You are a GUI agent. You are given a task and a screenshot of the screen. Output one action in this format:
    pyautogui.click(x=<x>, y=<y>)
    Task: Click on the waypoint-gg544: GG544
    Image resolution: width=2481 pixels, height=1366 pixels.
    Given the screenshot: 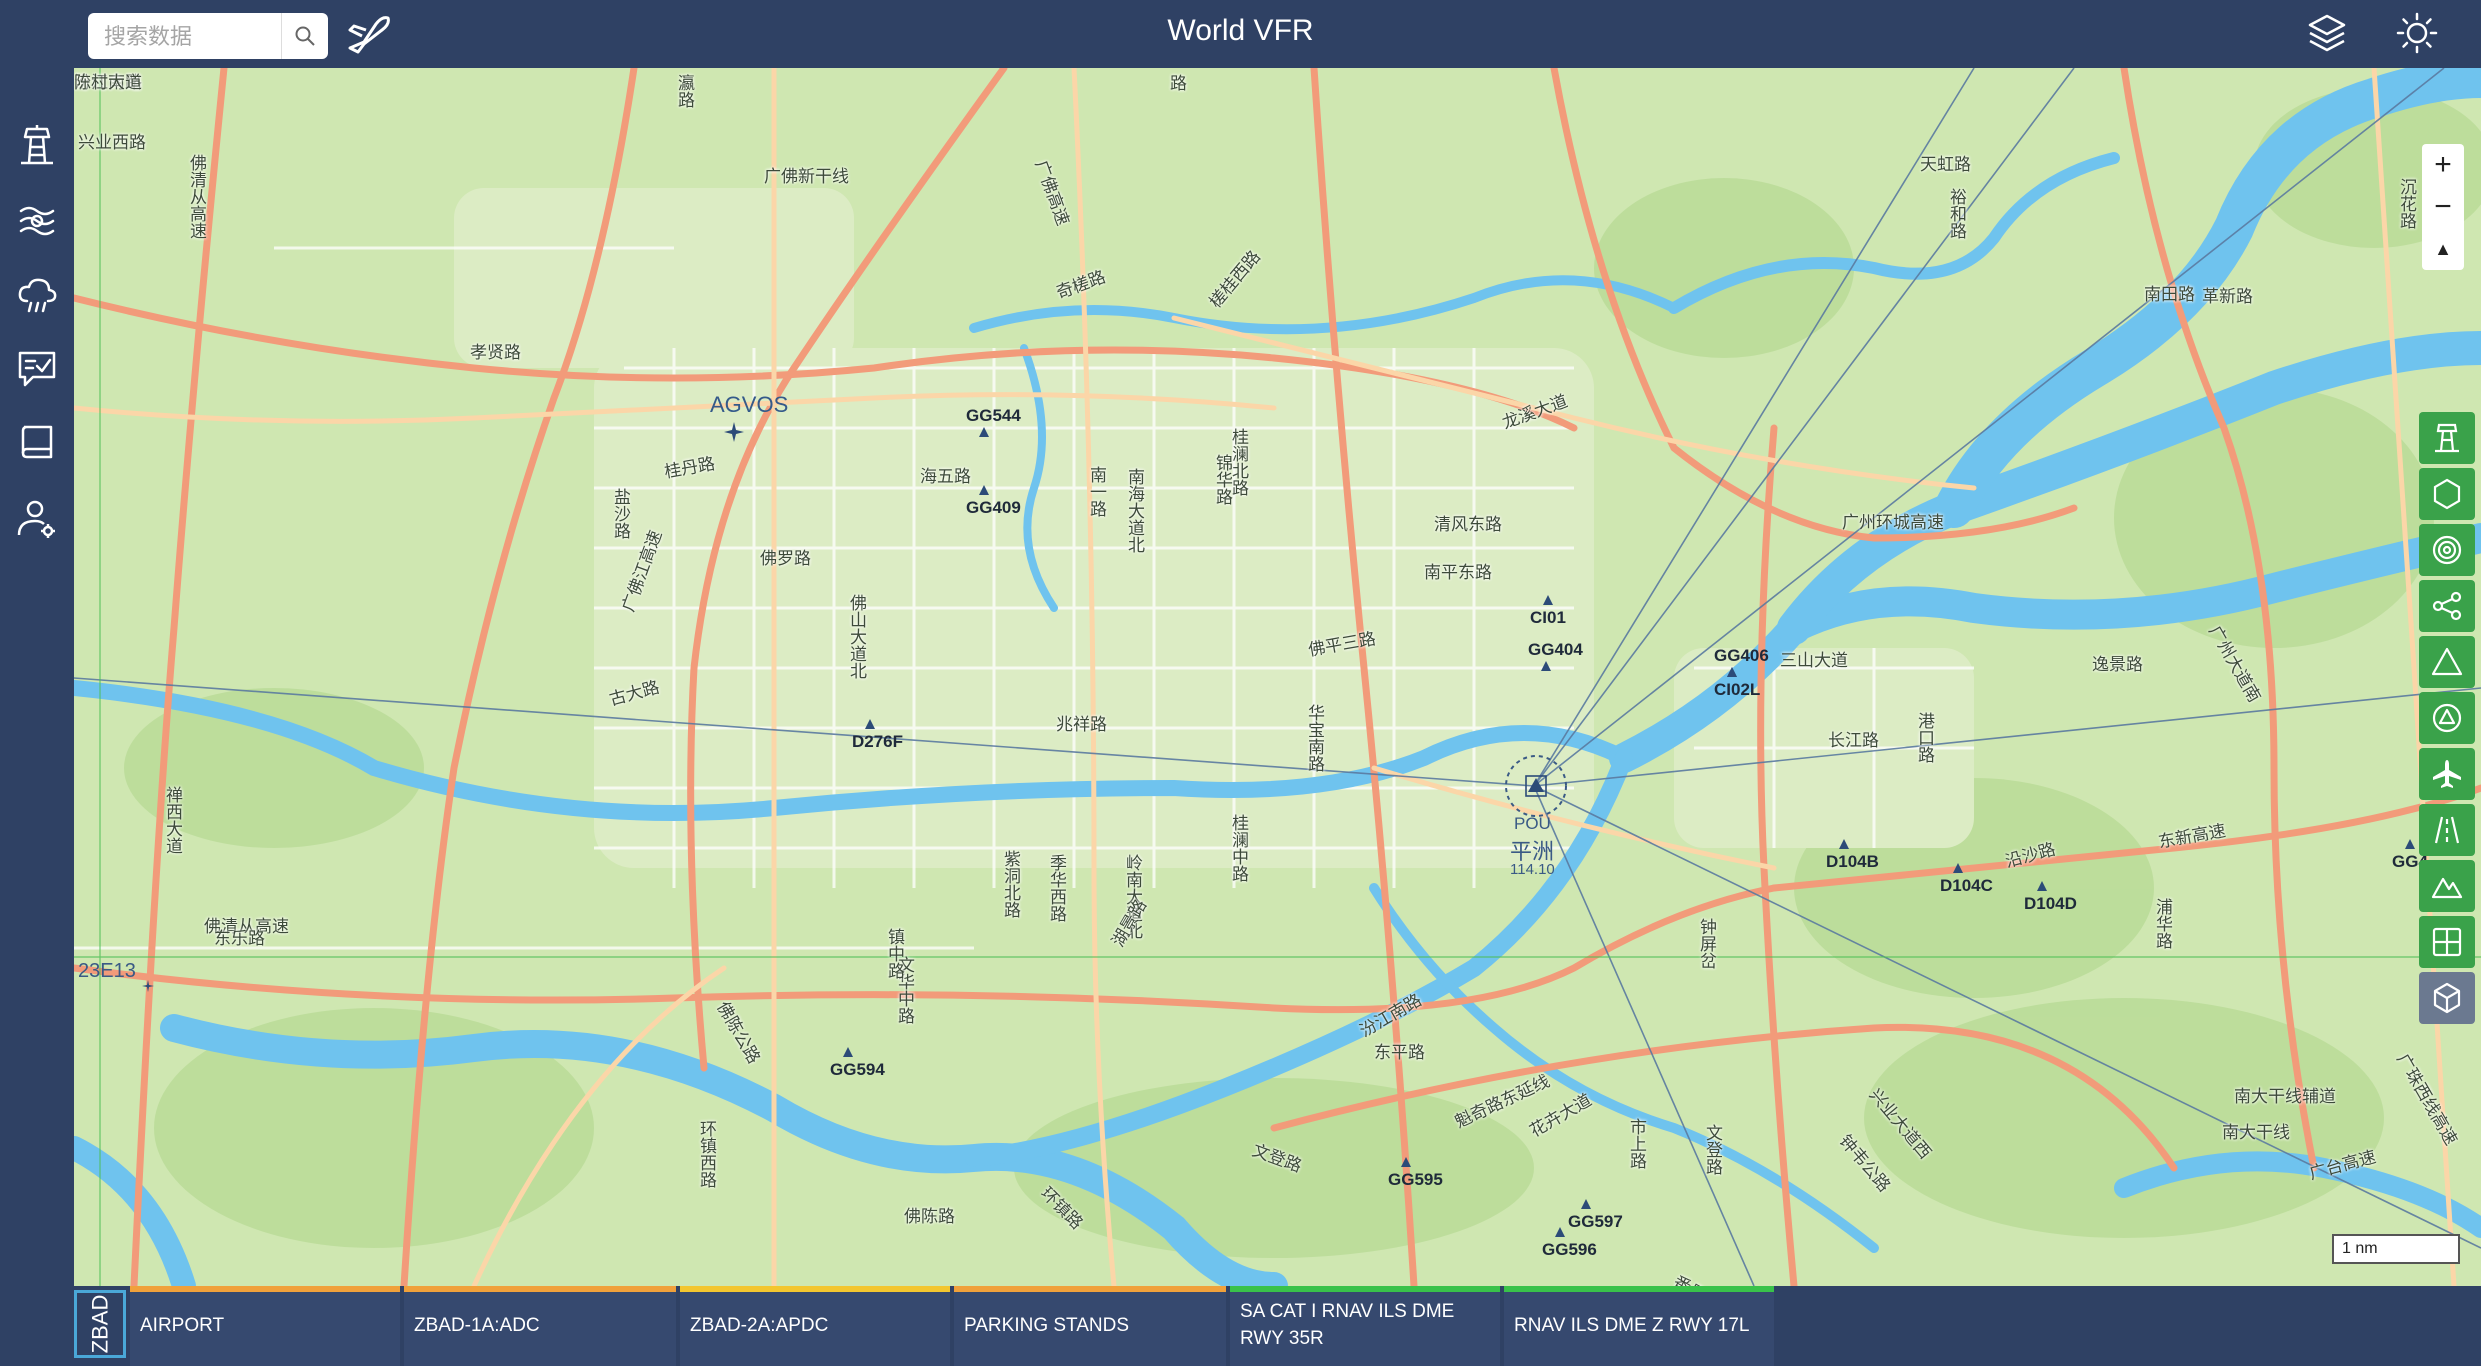 What is the action you would take?
    pyautogui.click(x=993, y=421)
    